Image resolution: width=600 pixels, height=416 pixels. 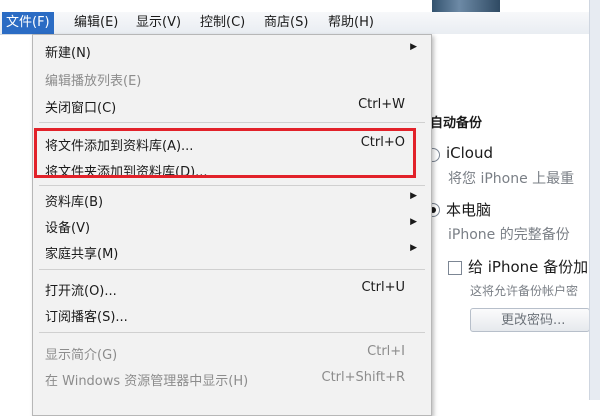 What do you see at coordinates (232, 251) in the screenshot?
I see `menu-item-home-sharing: 家庭共享(M) ▶` at bounding box center [232, 251].